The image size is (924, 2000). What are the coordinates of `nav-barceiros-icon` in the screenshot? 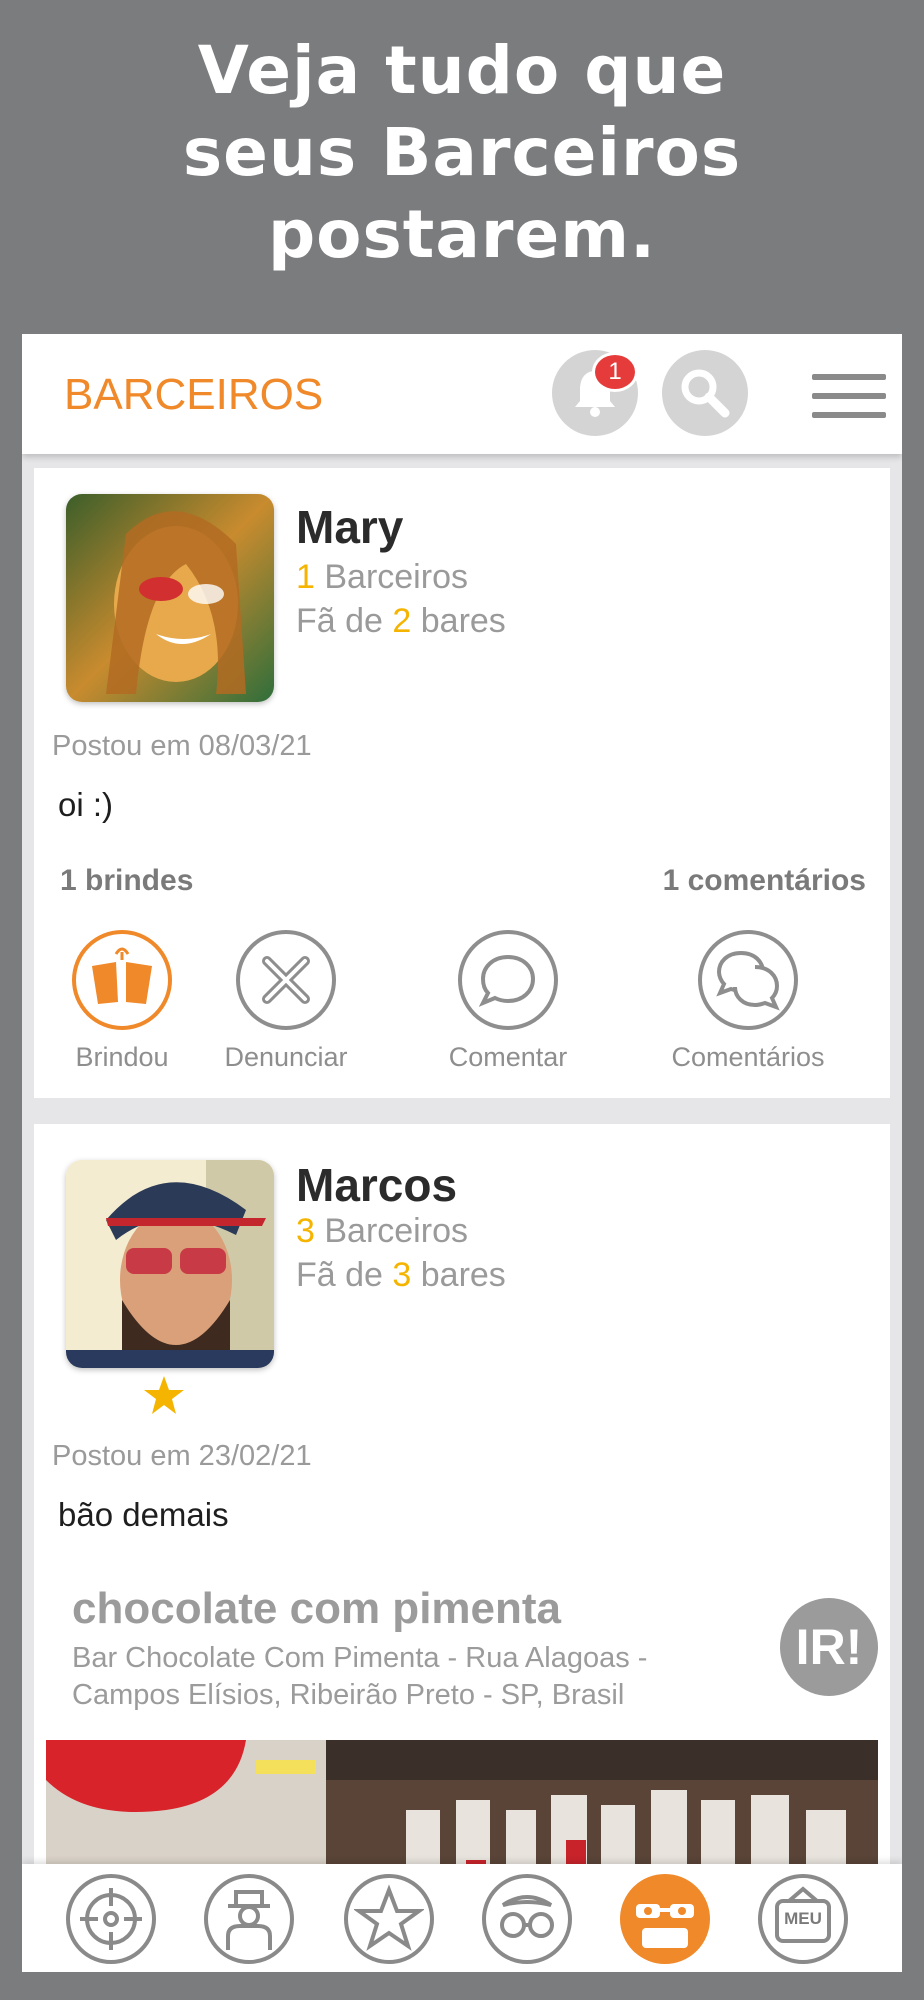 It's located at (665, 1919).